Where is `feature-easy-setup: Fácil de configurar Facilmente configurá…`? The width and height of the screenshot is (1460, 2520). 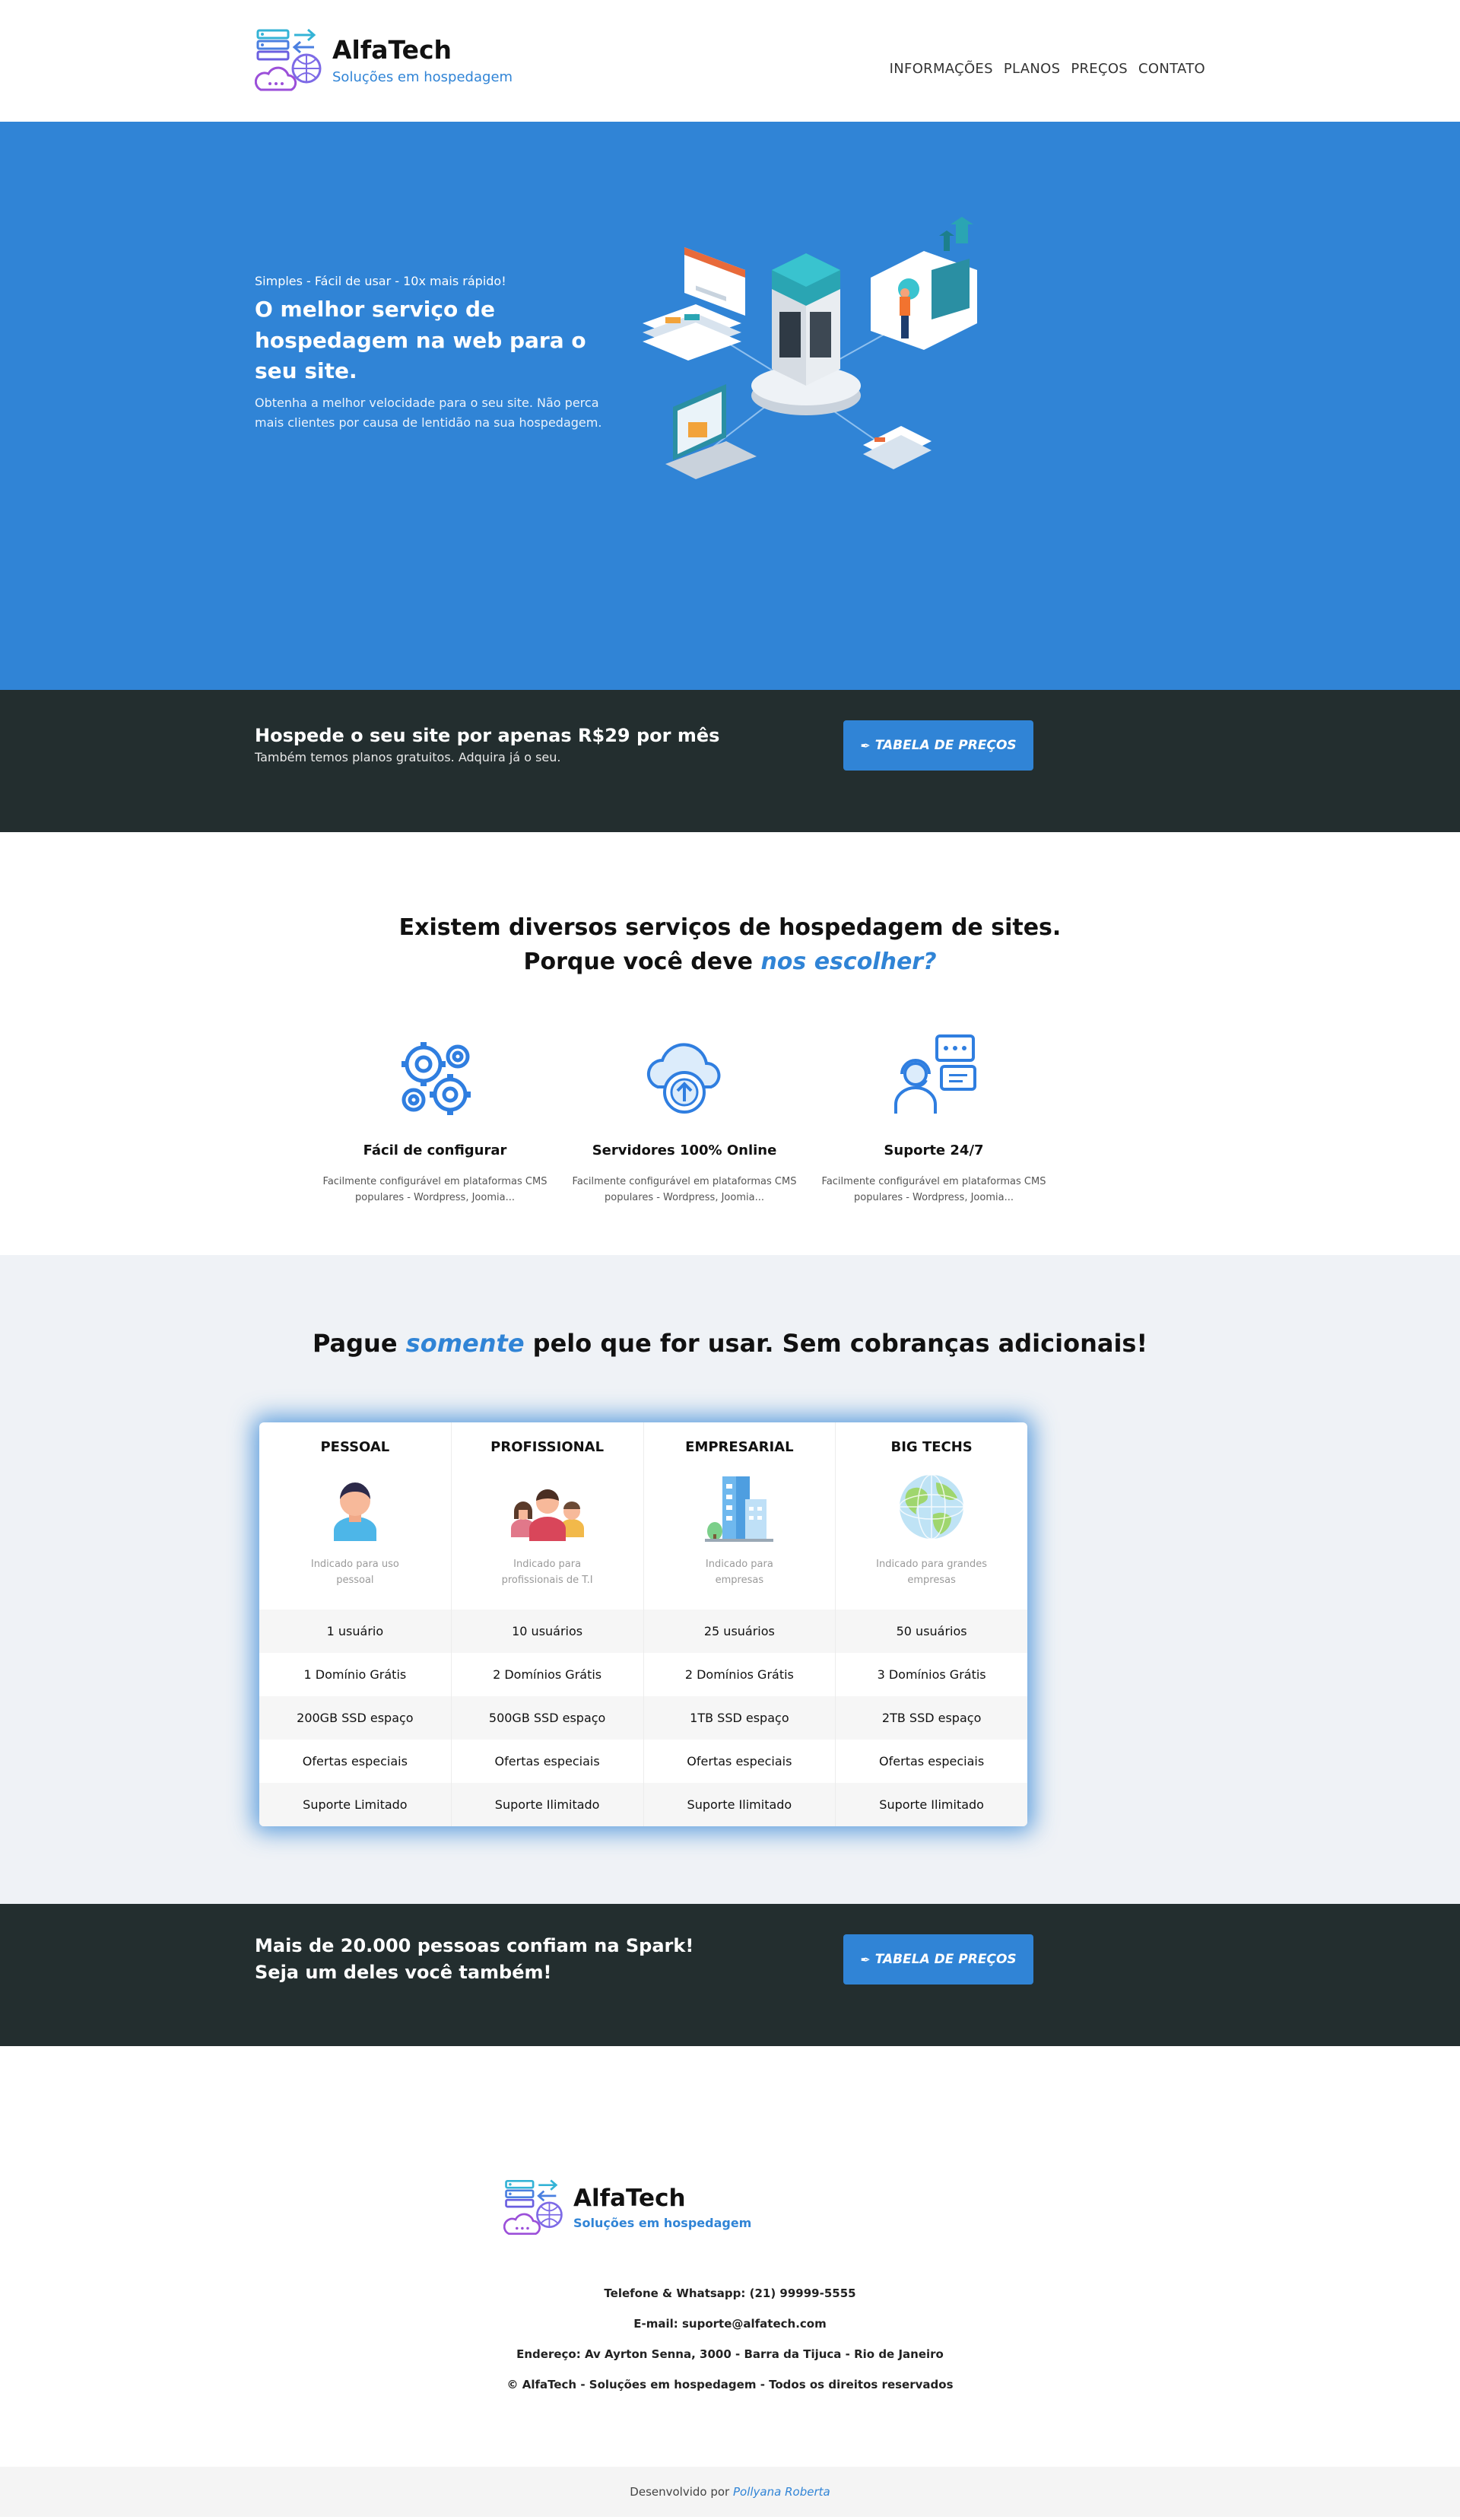
feature-easy-setup: Fácil de configurar Facilmente configurá… is located at coordinates (435, 1118).